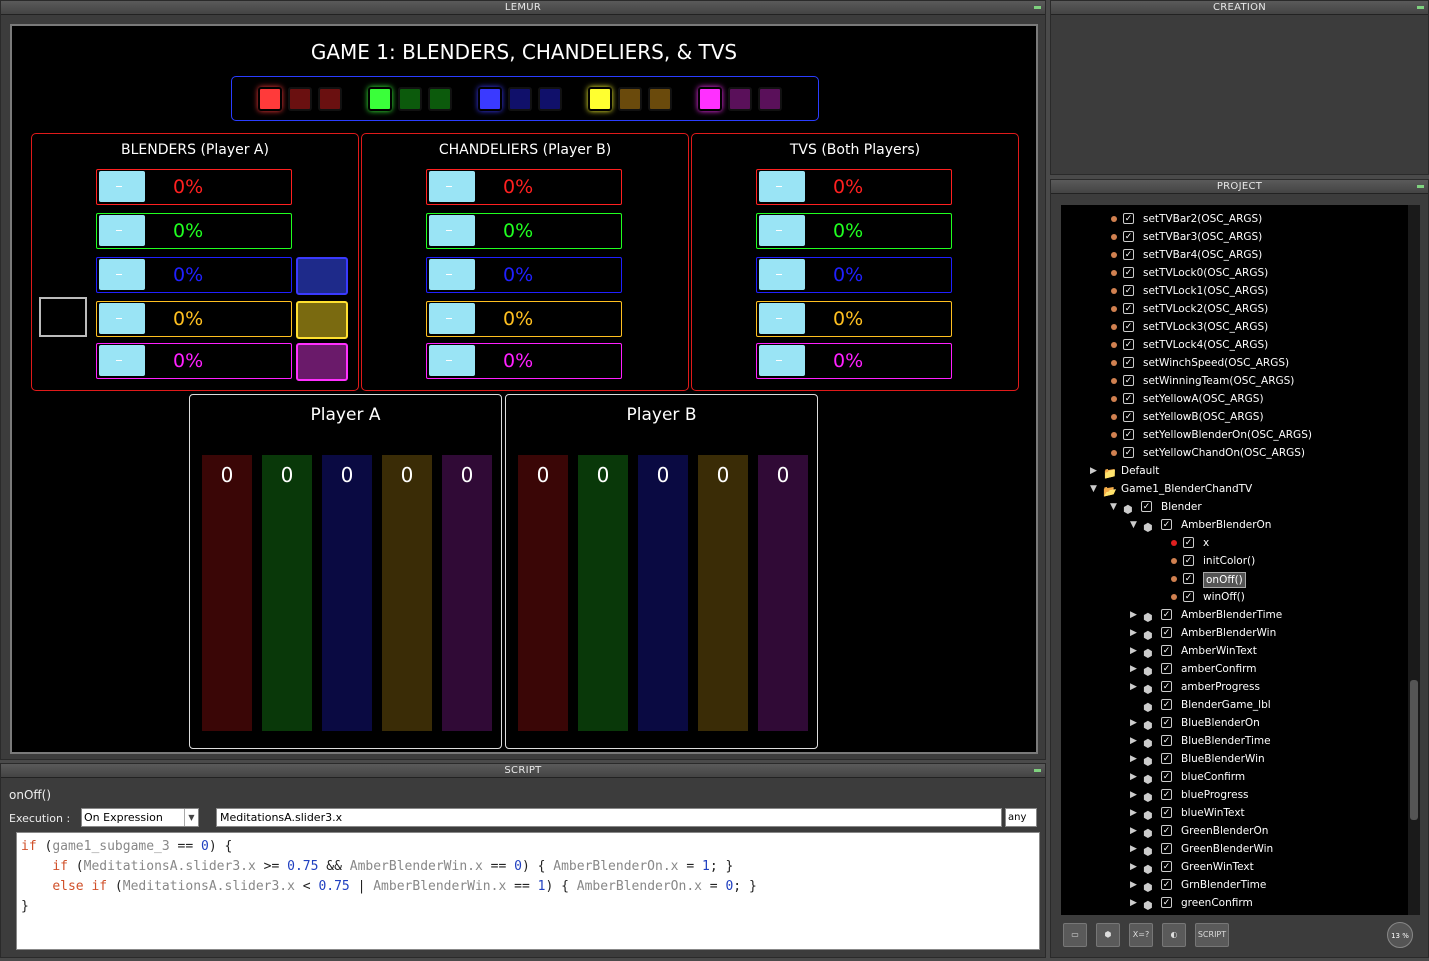  Describe the element at coordinates (1108, 935) in the screenshot. I see `new-object-button: ⬢` at that location.